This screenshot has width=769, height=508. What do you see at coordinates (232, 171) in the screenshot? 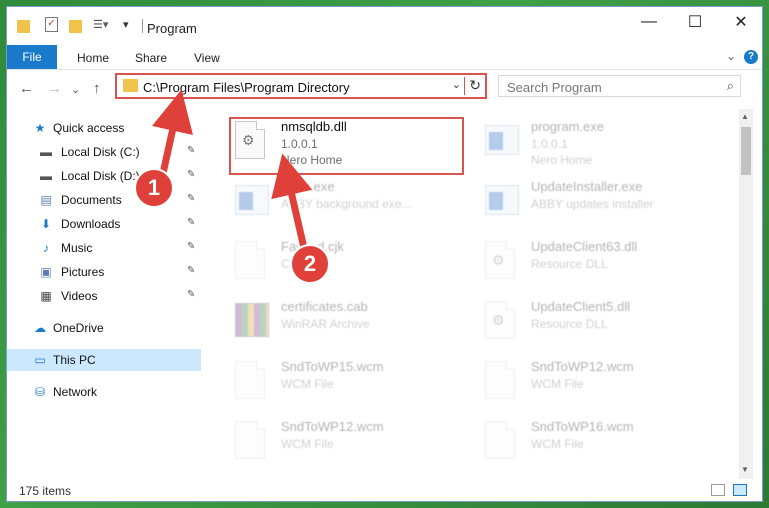
I see `annotation-arrows` at bounding box center [232, 171].